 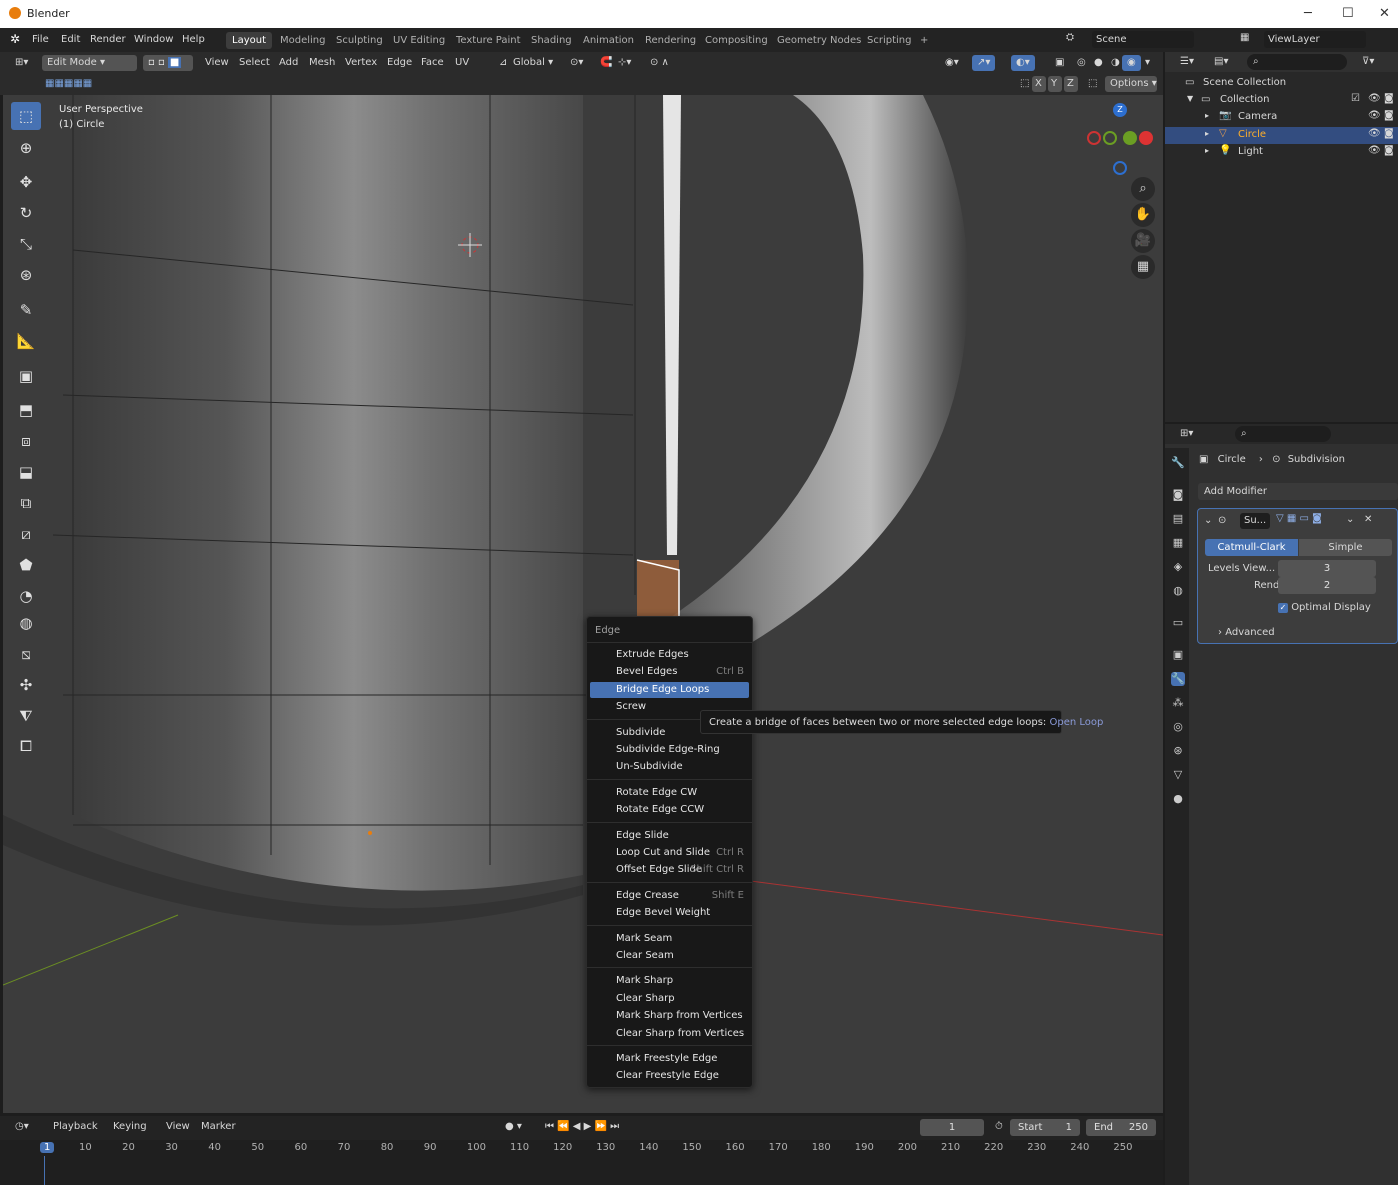 What do you see at coordinates (26, 116) in the screenshot?
I see `select-box-tool-icon: ⬚` at bounding box center [26, 116].